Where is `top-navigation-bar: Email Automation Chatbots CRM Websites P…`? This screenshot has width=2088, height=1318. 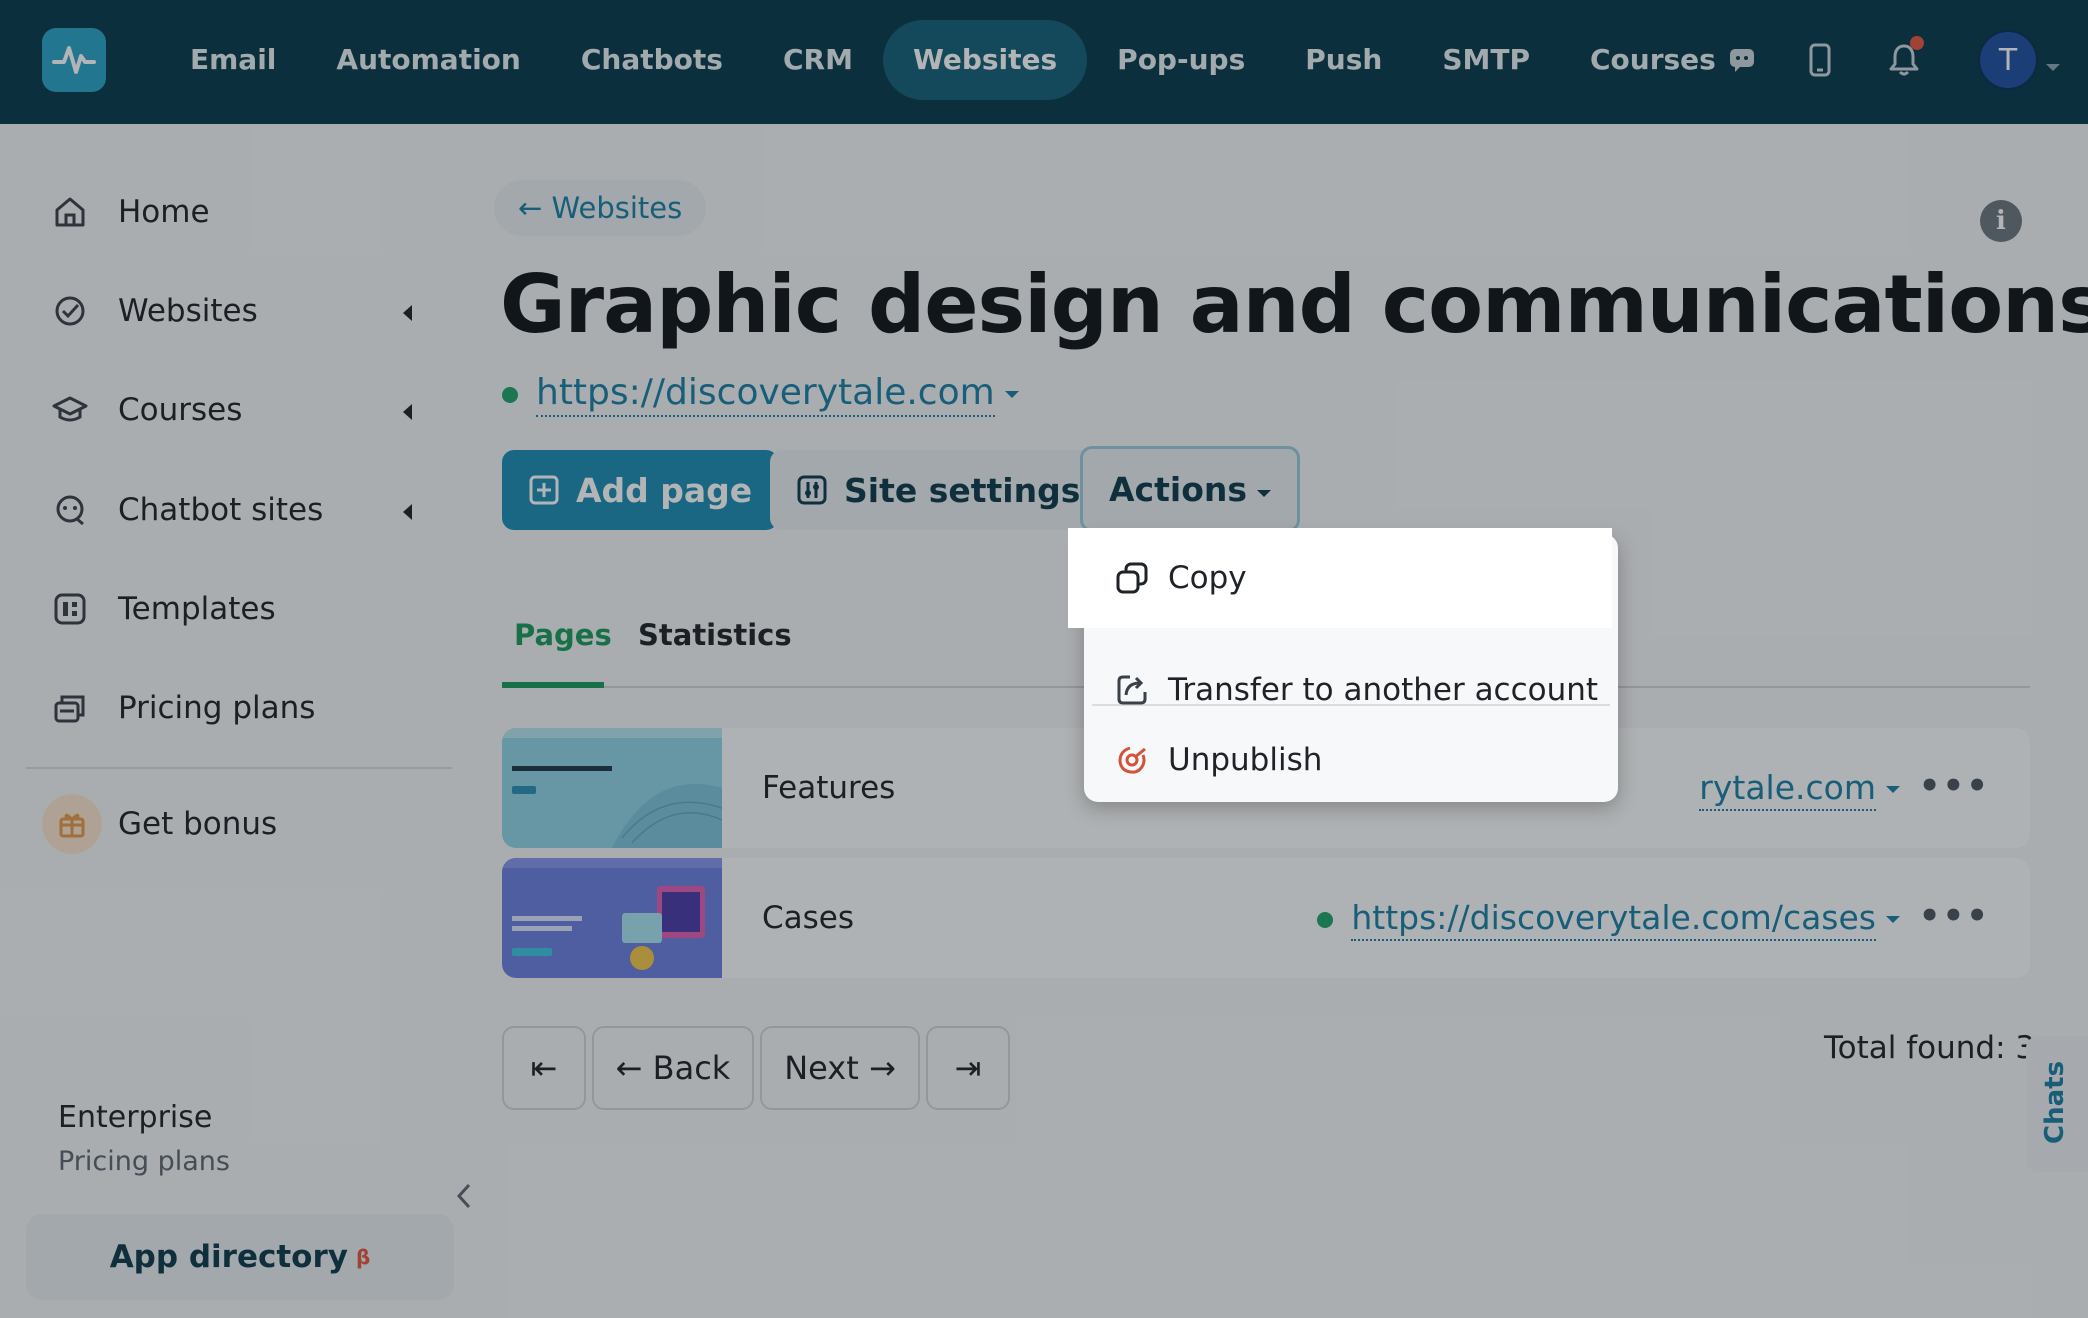 top-navigation-bar: Email Automation Chatbots CRM Websites P… is located at coordinates (1044, 62).